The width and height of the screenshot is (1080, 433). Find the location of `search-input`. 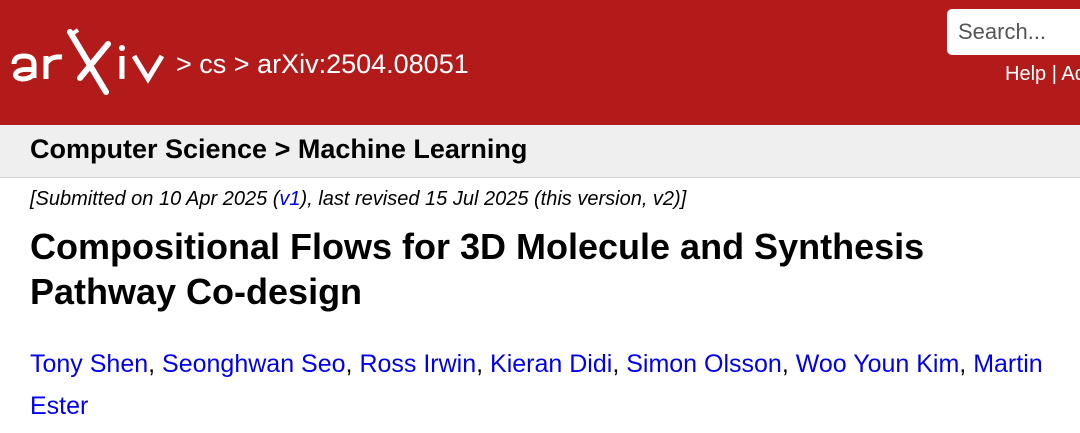

search-input is located at coordinates (1013, 32).